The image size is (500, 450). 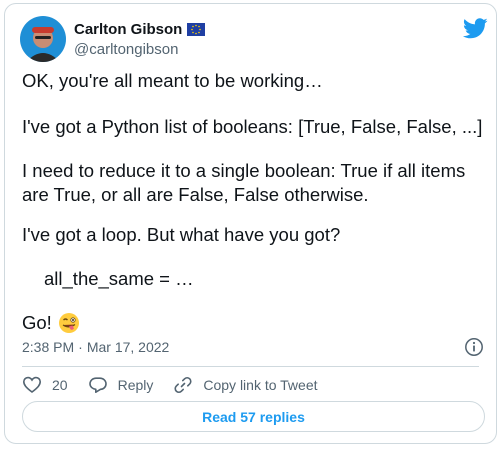 I want to click on author-name: Carlton Gibson, so click(x=128, y=29).